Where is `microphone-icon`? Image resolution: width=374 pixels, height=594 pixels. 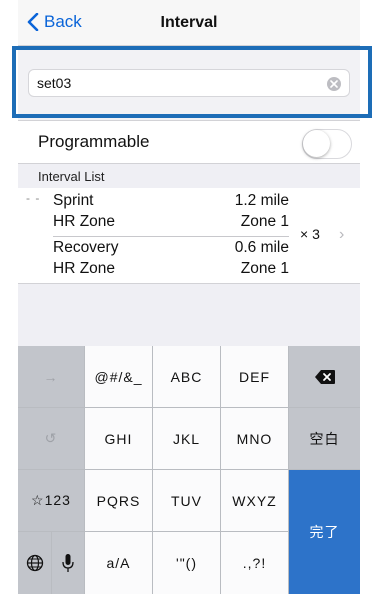
microphone-icon is located at coordinates (68, 563).